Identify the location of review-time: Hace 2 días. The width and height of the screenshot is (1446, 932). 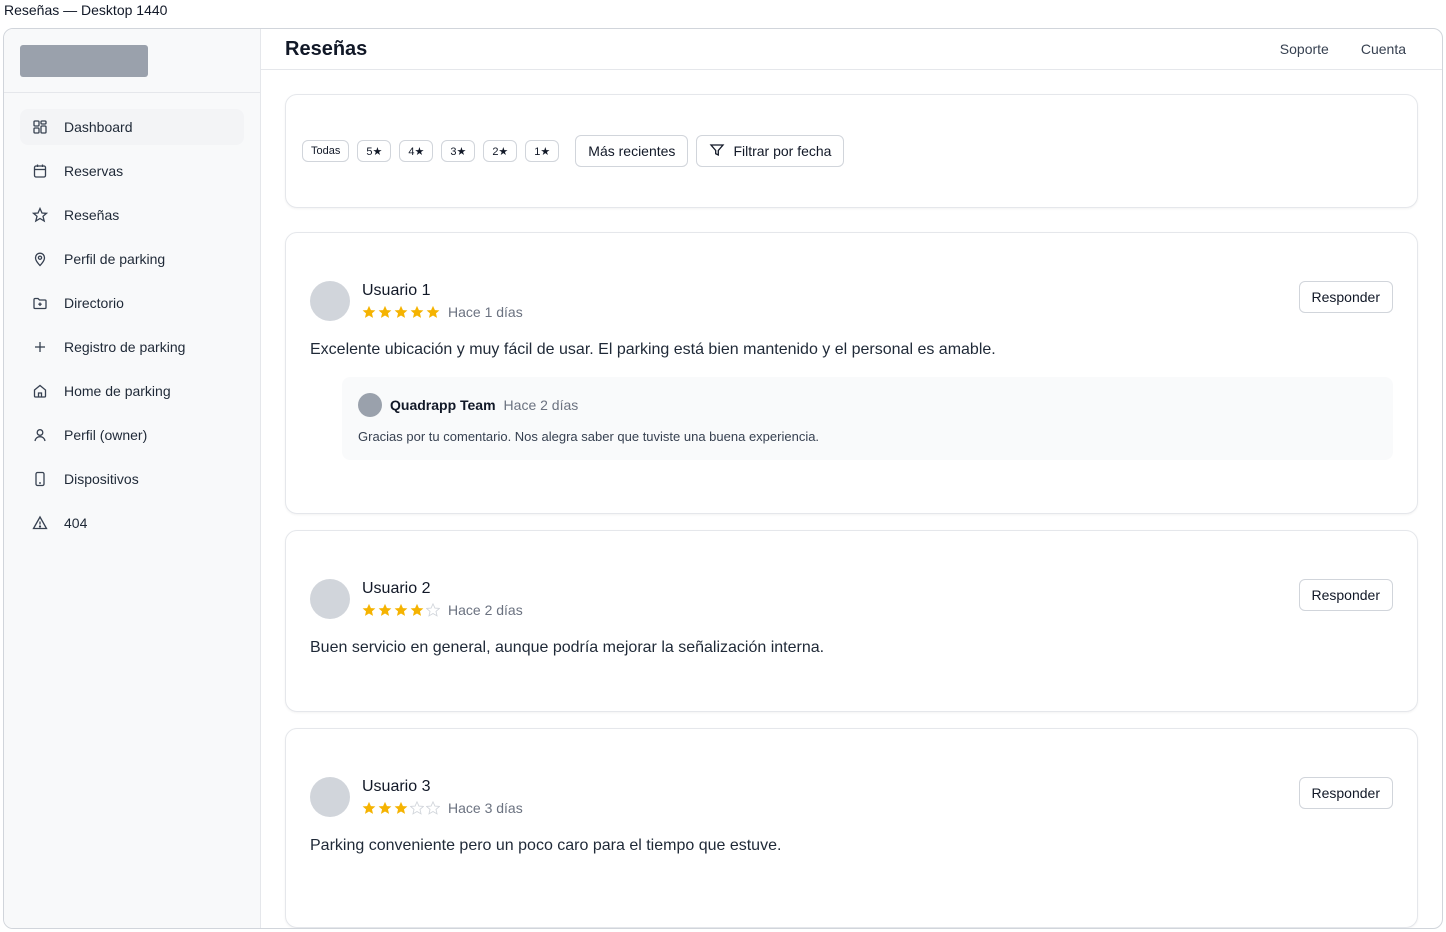
(485, 610).